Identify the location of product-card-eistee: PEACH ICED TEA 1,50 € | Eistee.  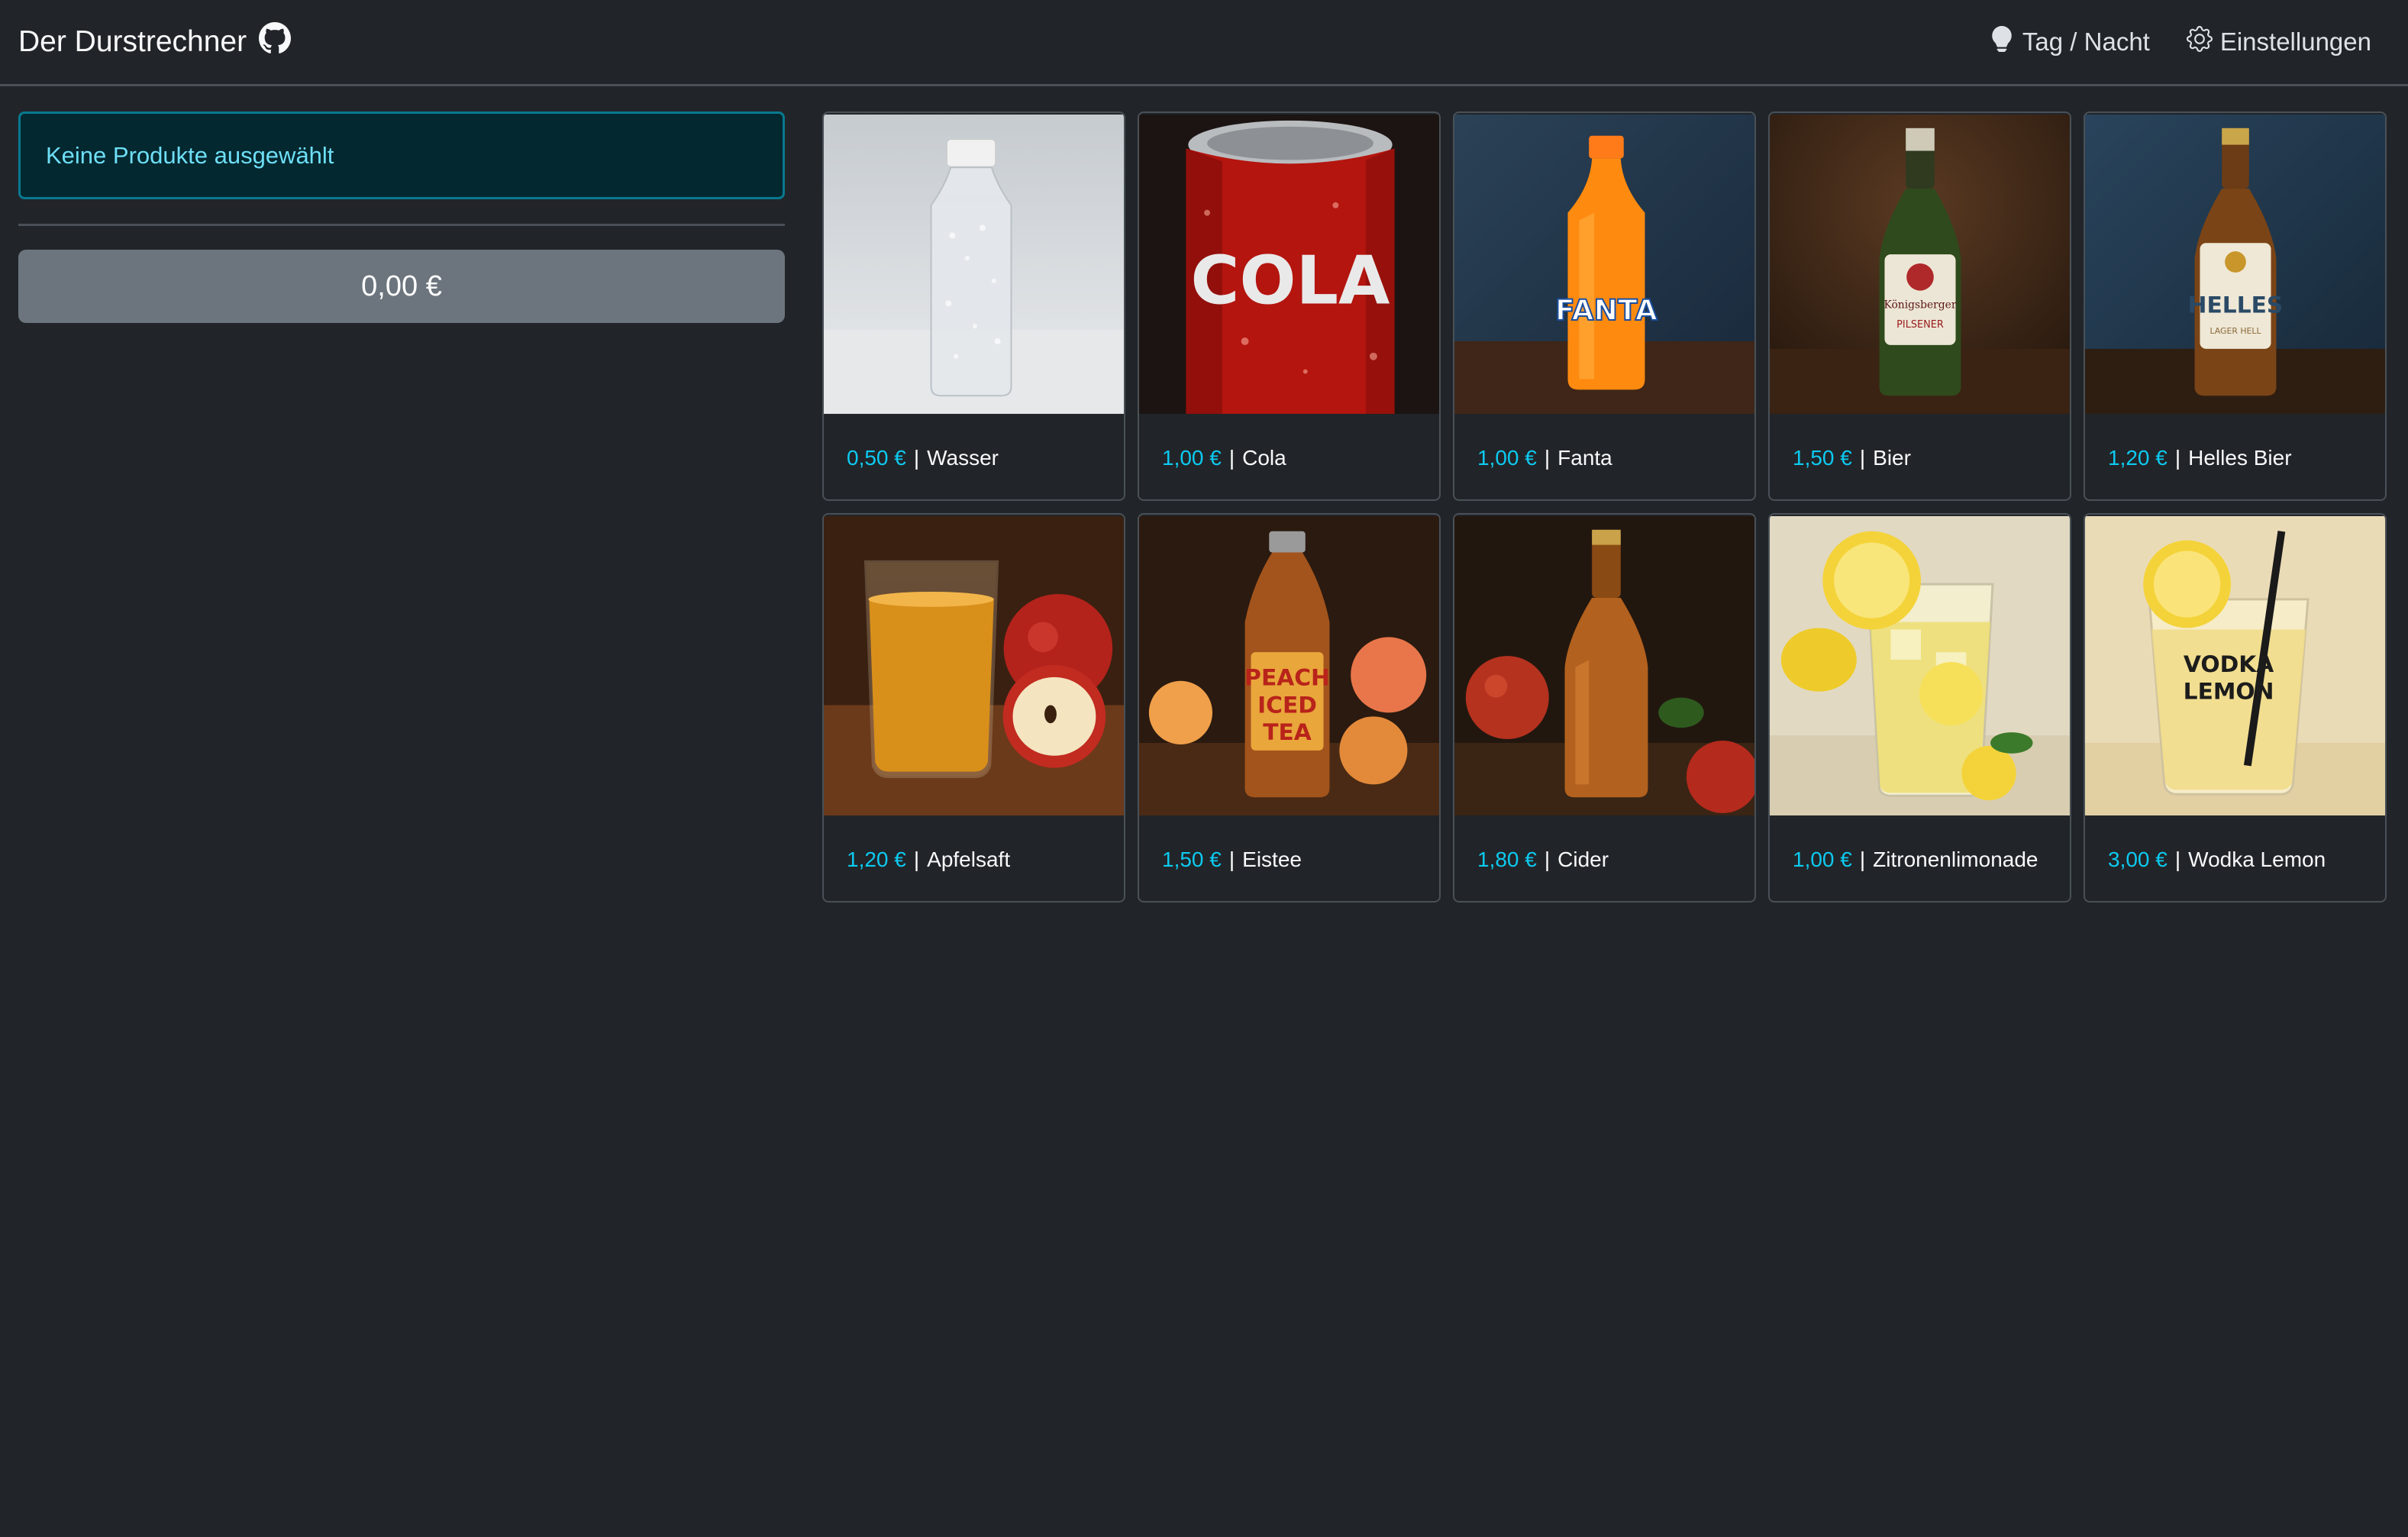
(1289, 708).